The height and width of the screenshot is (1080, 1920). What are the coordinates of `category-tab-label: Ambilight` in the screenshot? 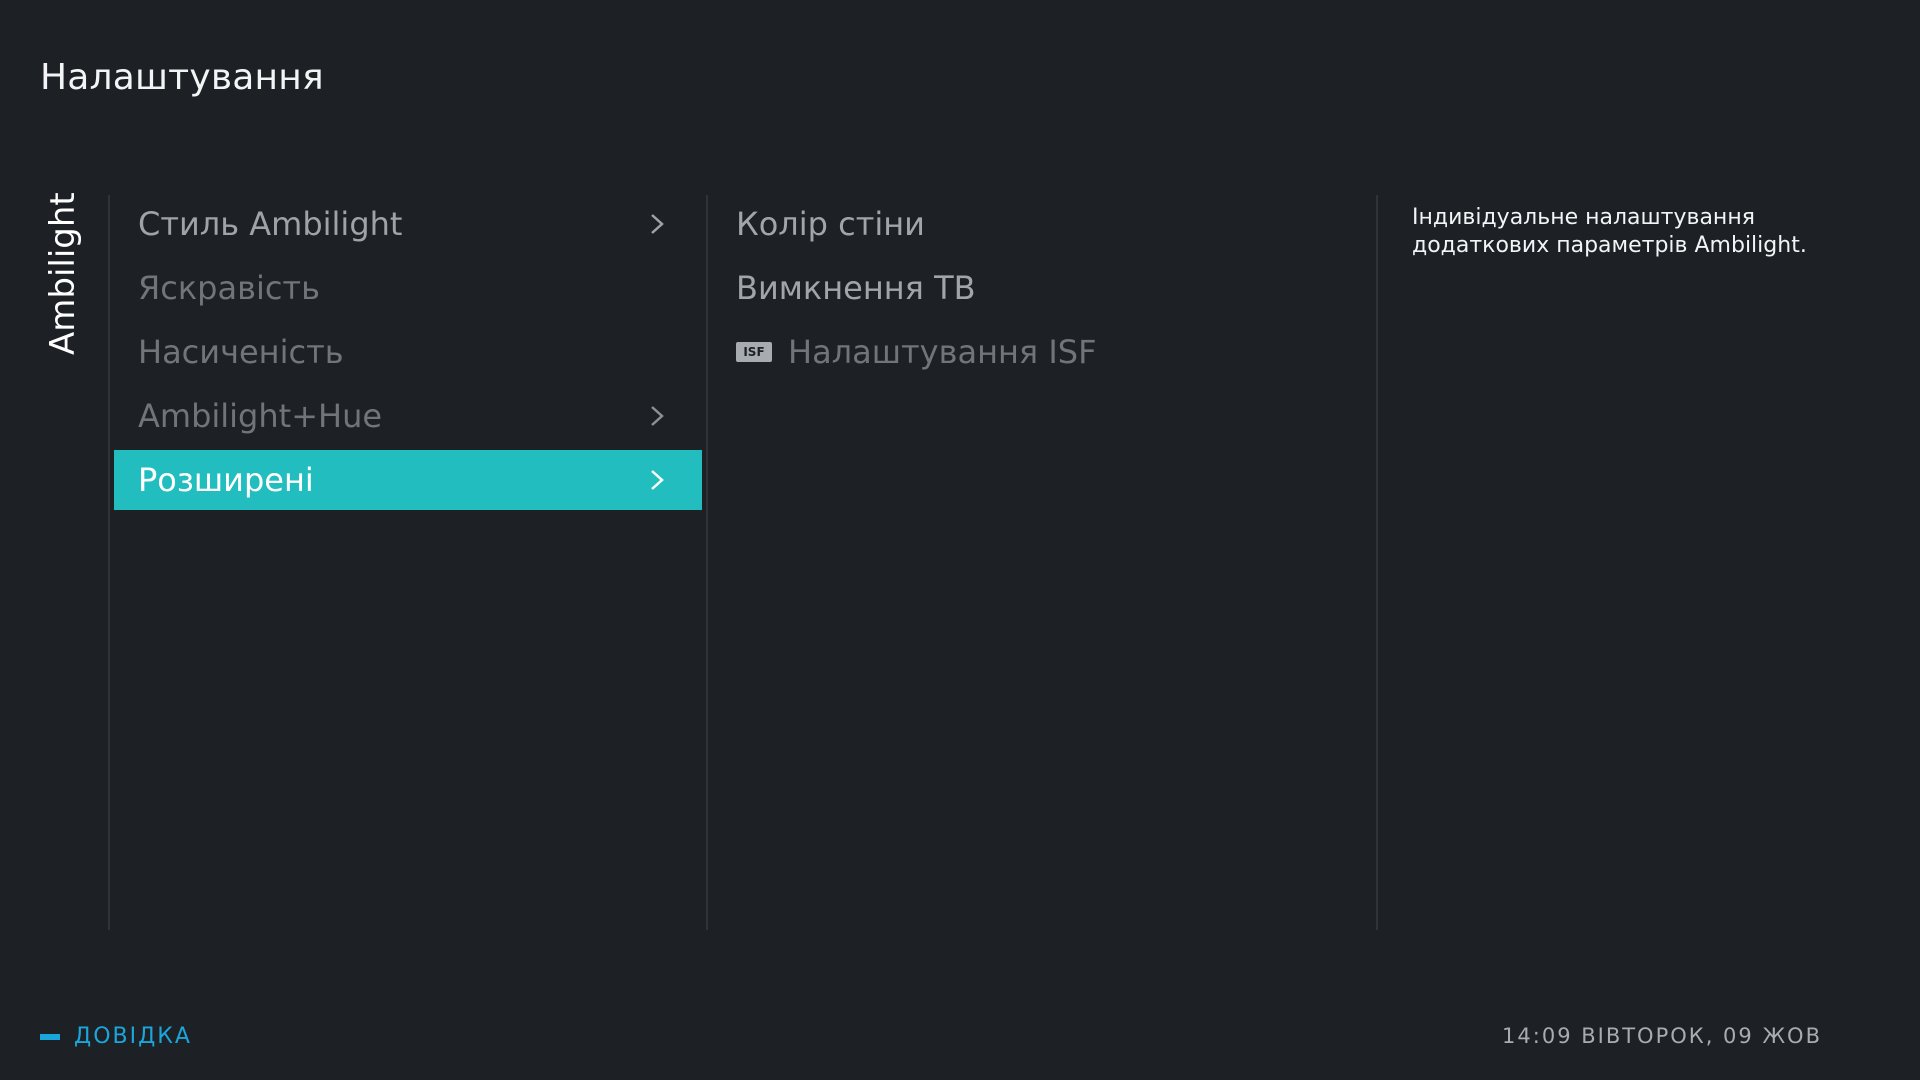 It's located at (63, 273).